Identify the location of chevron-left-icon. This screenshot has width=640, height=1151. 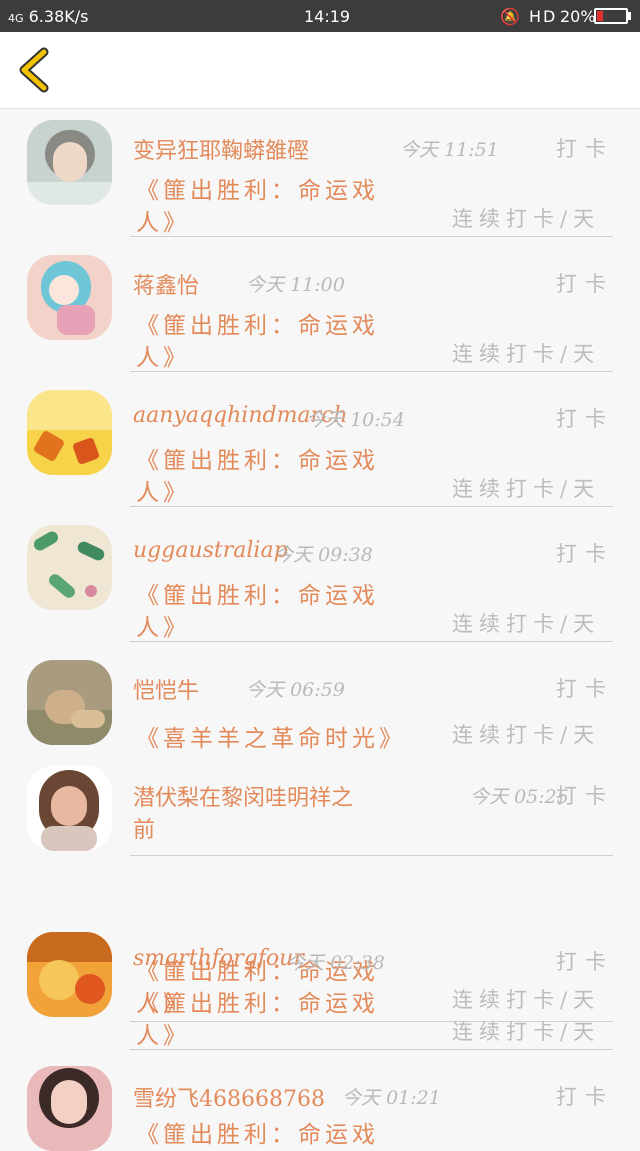
(34, 70).